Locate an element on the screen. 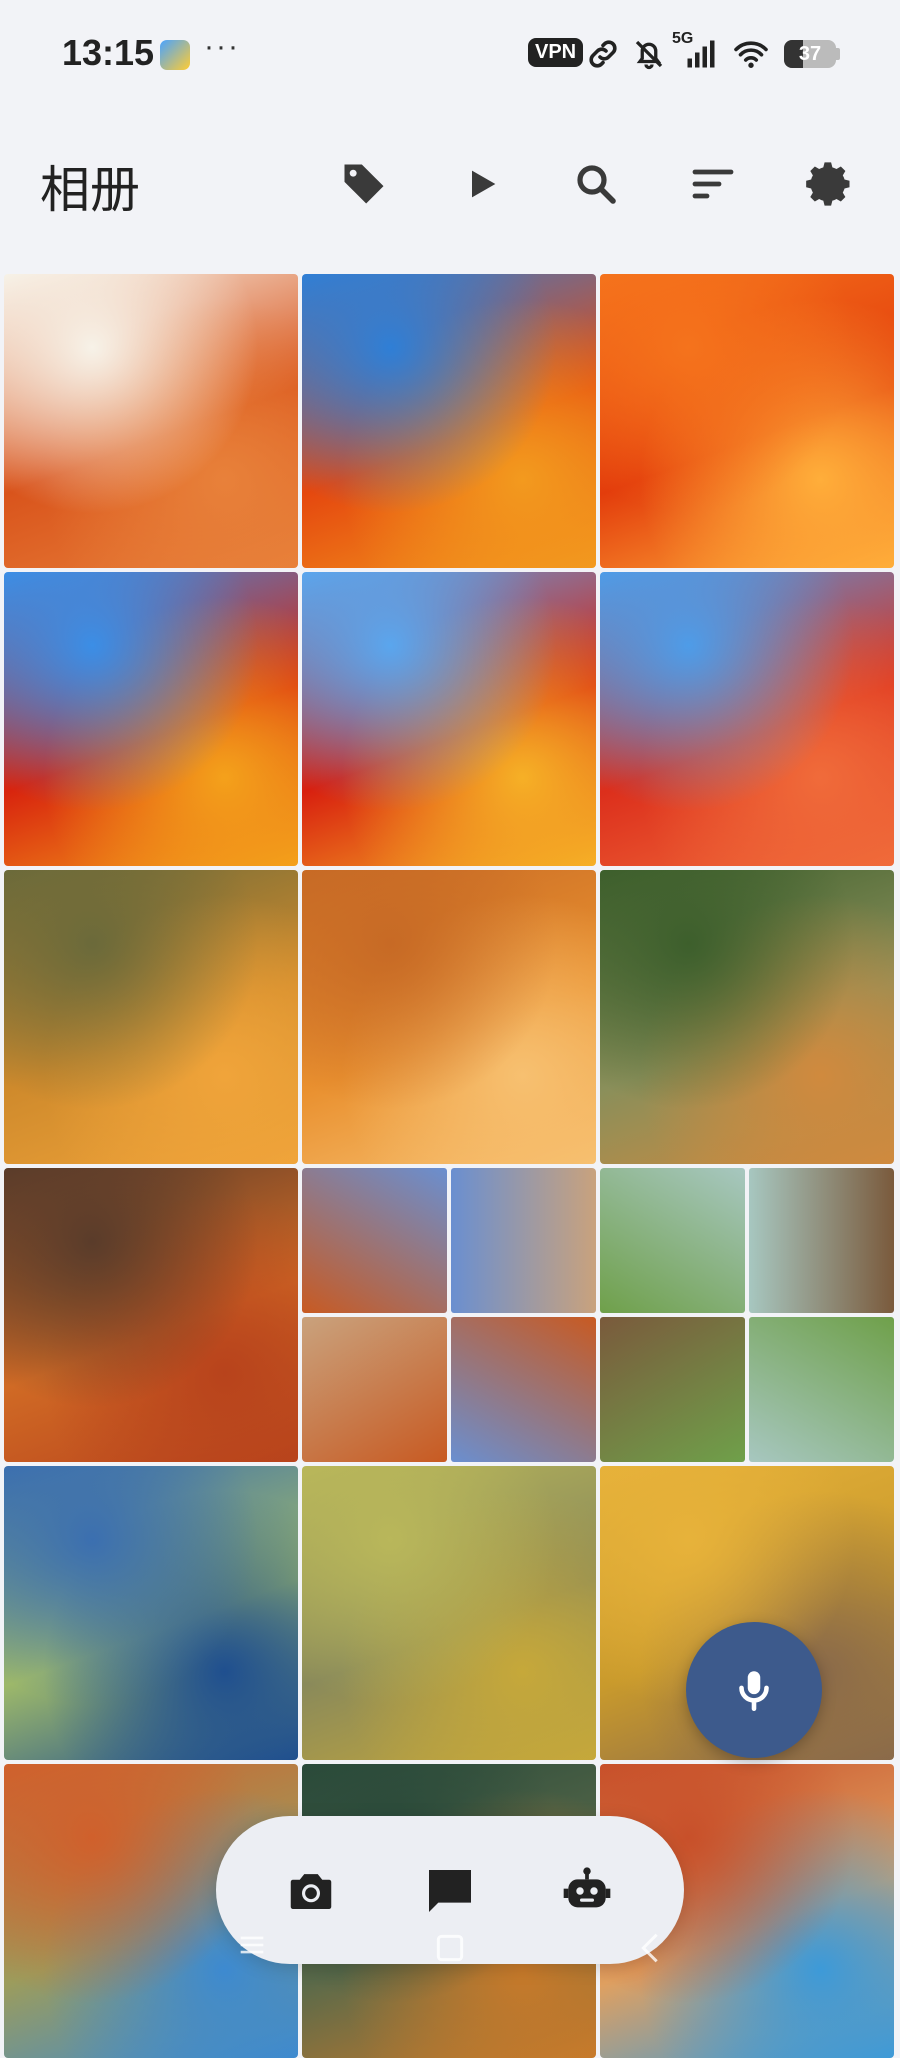 The image size is (900, 2058). status-time: 13:15 is located at coordinates (108, 52).